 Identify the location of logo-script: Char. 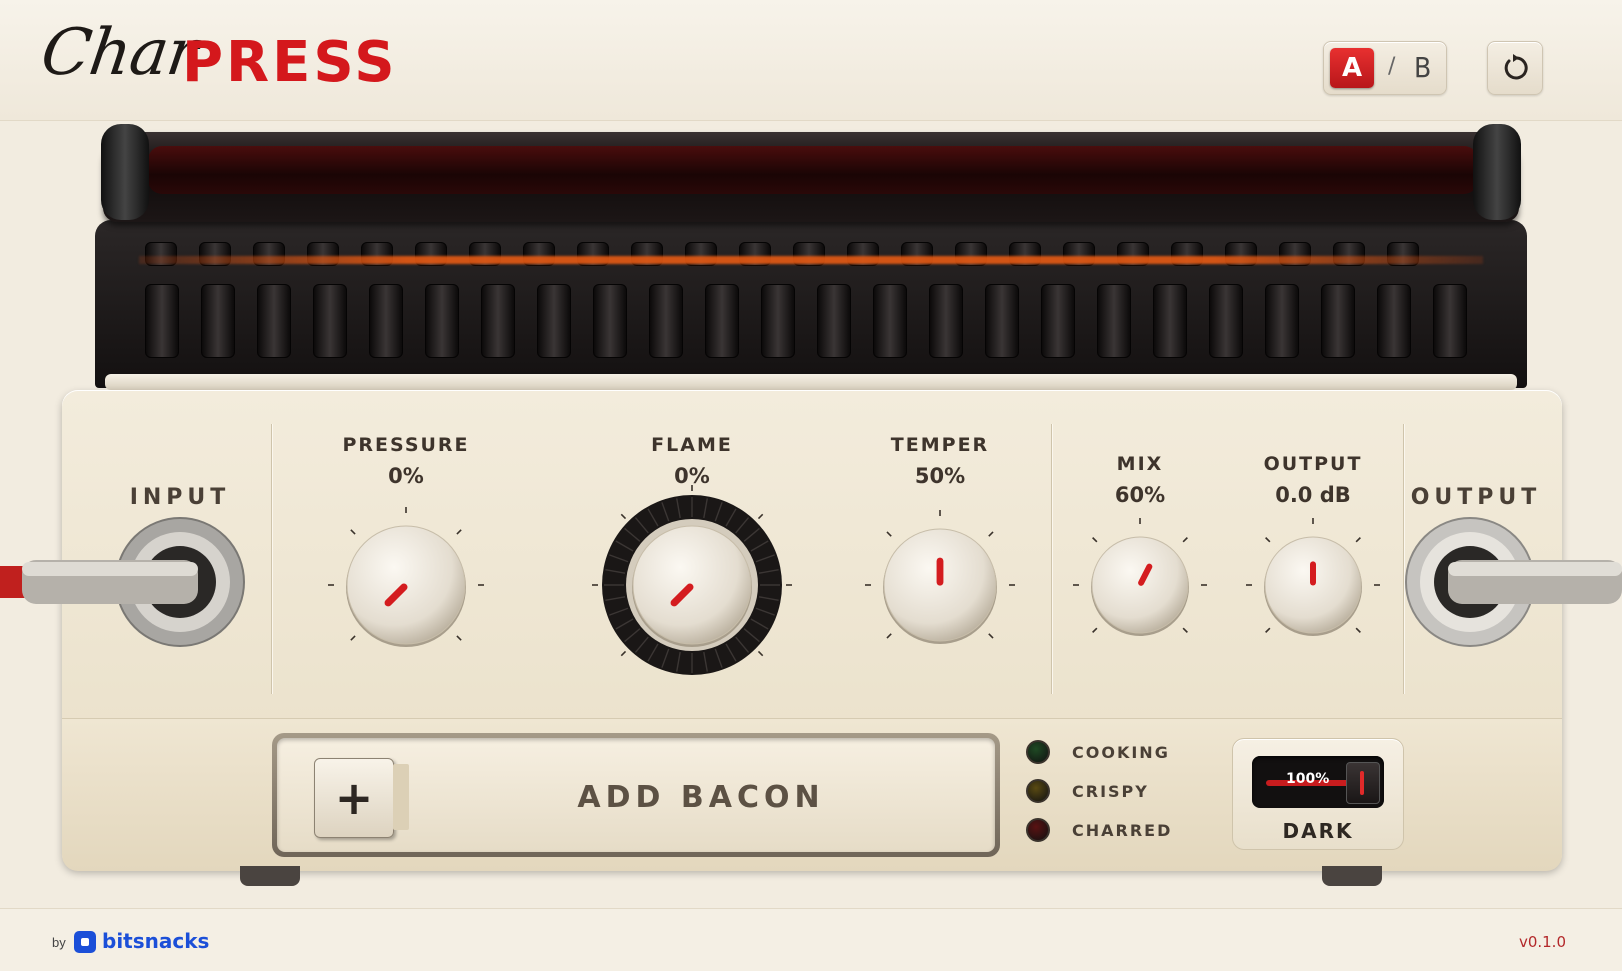
(119, 53).